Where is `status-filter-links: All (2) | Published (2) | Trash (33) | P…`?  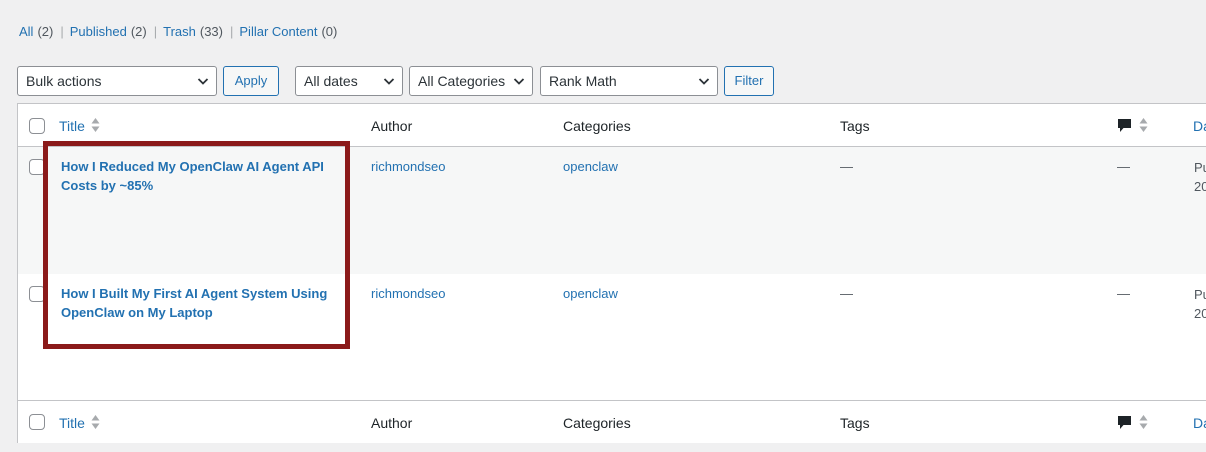
status-filter-links: All (2) | Published (2) | Trash (33) | P… is located at coordinates (178, 32).